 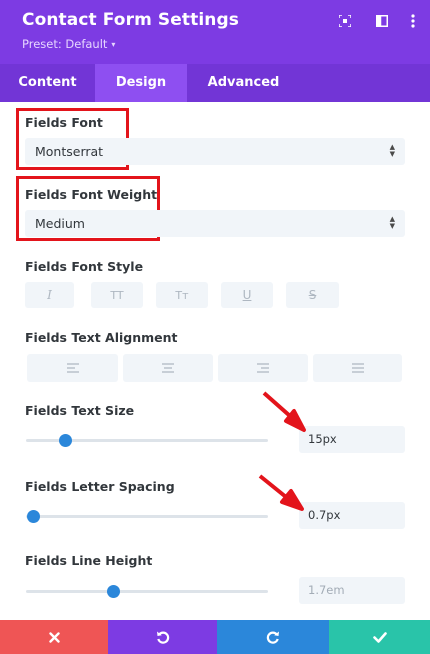 I want to click on letter-spacing-input: 0.7px, so click(x=352, y=515).